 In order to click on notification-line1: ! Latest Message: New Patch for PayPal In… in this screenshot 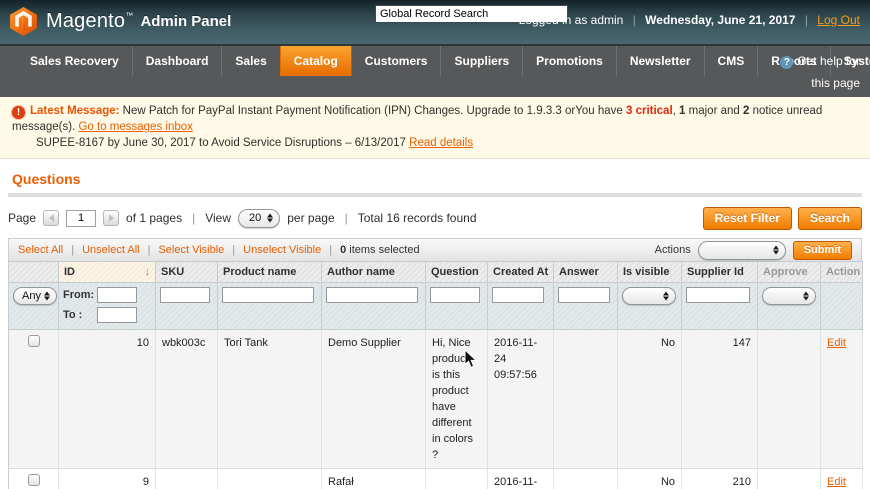, I will do `click(435, 119)`.